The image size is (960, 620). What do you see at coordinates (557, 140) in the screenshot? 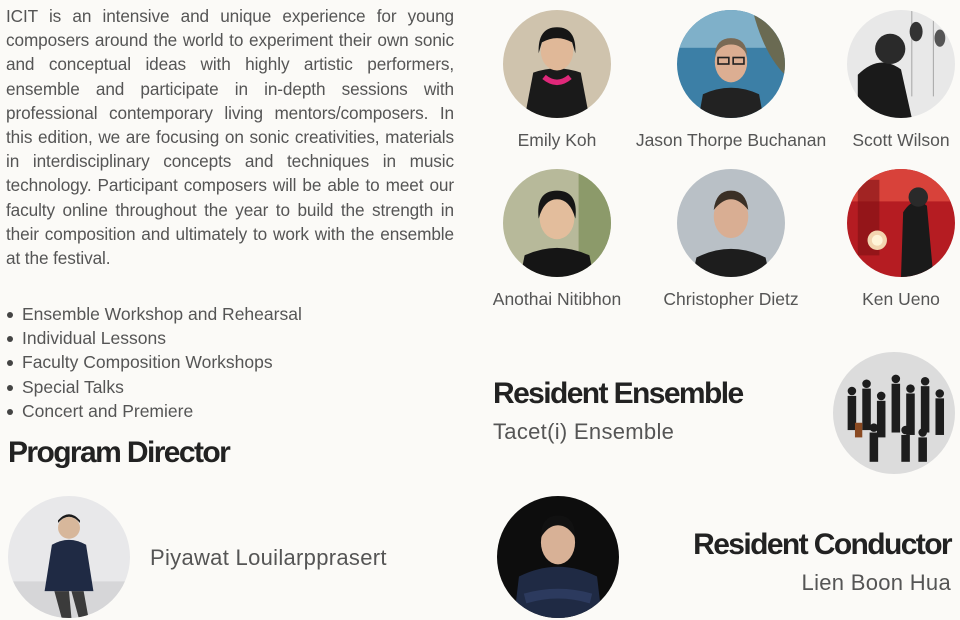
I see `faculty-name: Emily Koh` at bounding box center [557, 140].